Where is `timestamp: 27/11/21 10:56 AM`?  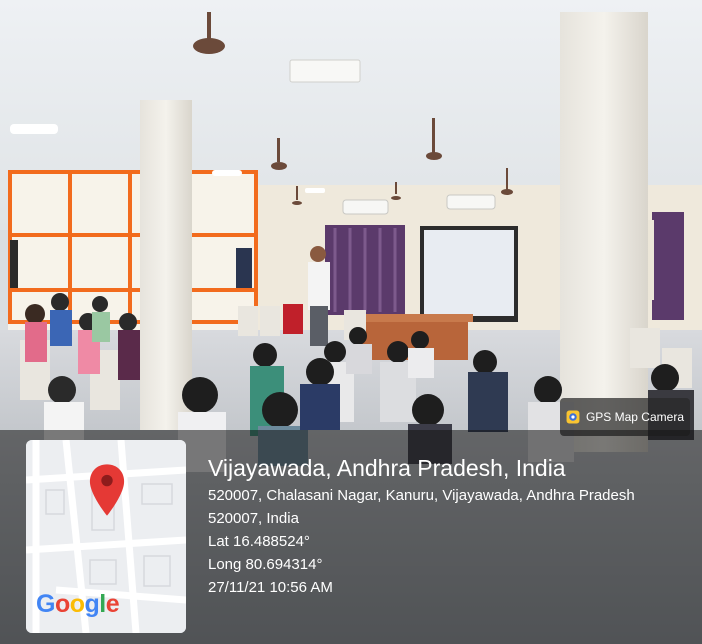 timestamp: 27/11/21 10:56 AM is located at coordinates (270, 587).